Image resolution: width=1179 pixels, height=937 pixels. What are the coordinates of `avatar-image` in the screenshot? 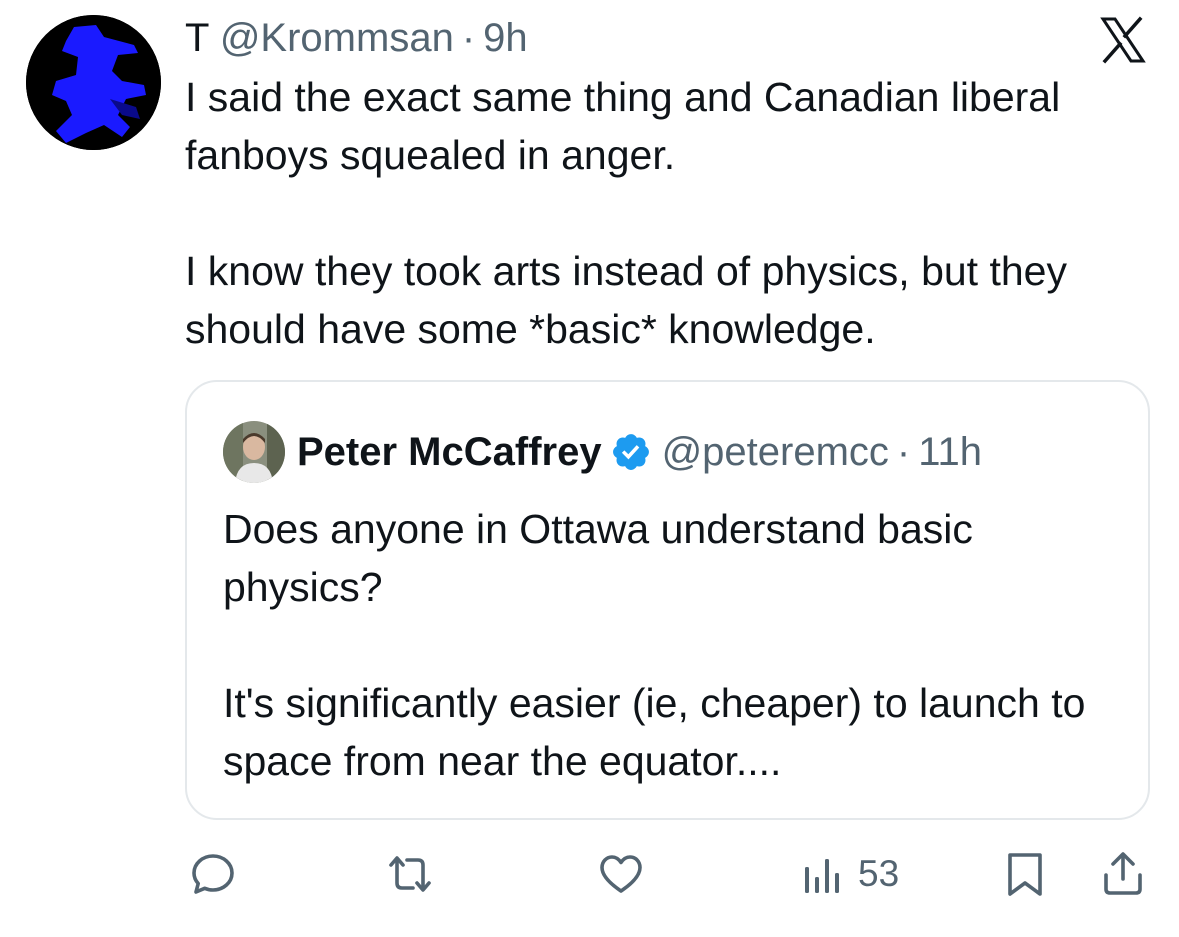 It's located at (93, 82).